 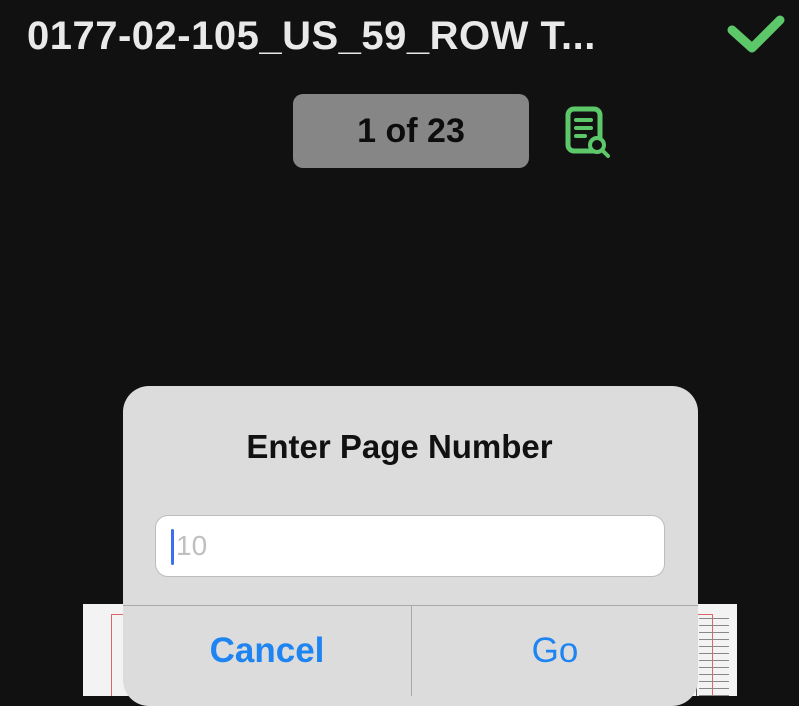 What do you see at coordinates (399, 446) in the screenshot?
I see `dialog-title: Enter Page Number` at bounding box center [399, 446].